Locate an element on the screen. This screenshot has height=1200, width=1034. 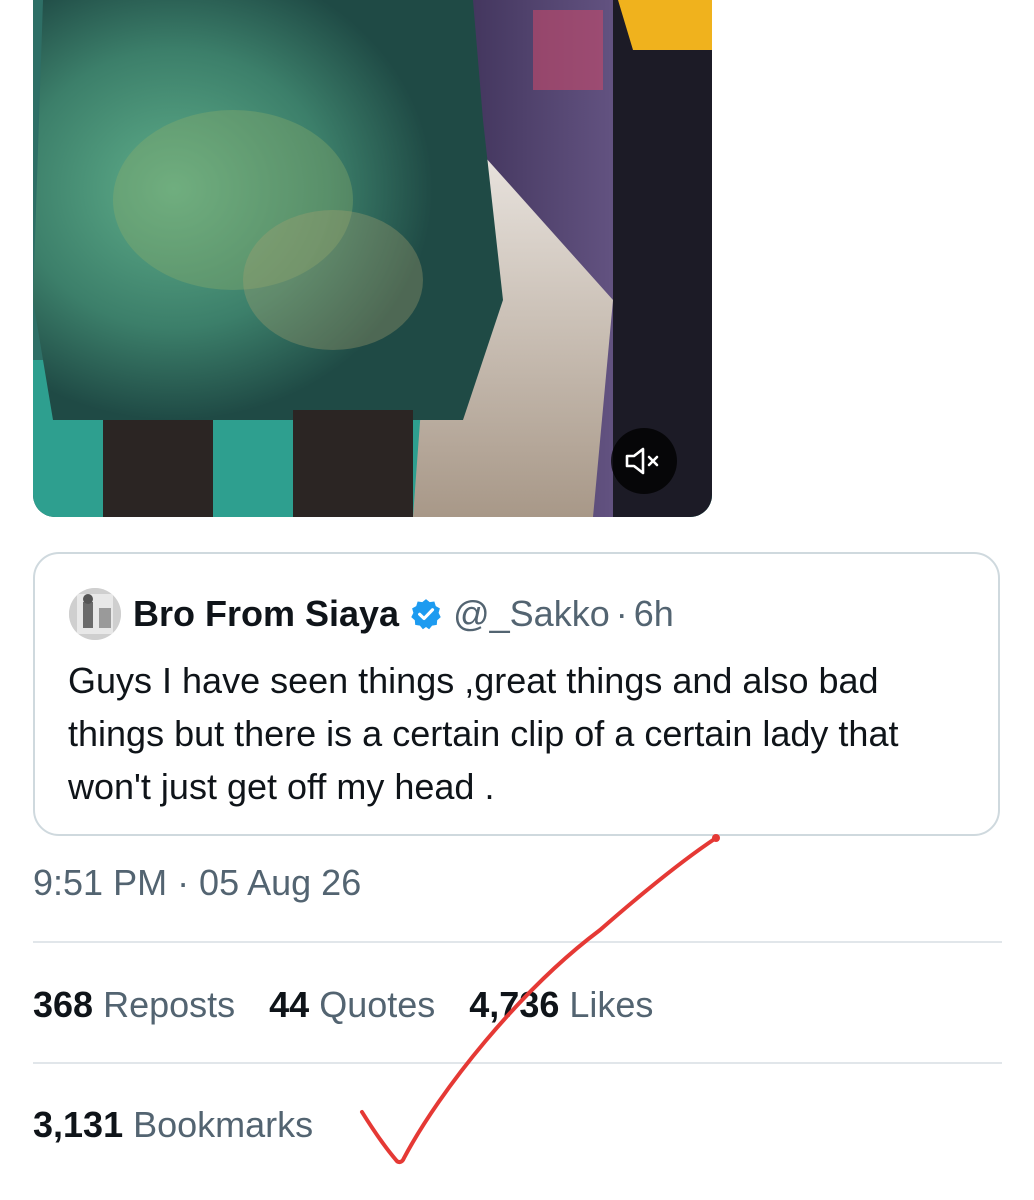
likes-label: Likes is located at coordinates (611, 1004).